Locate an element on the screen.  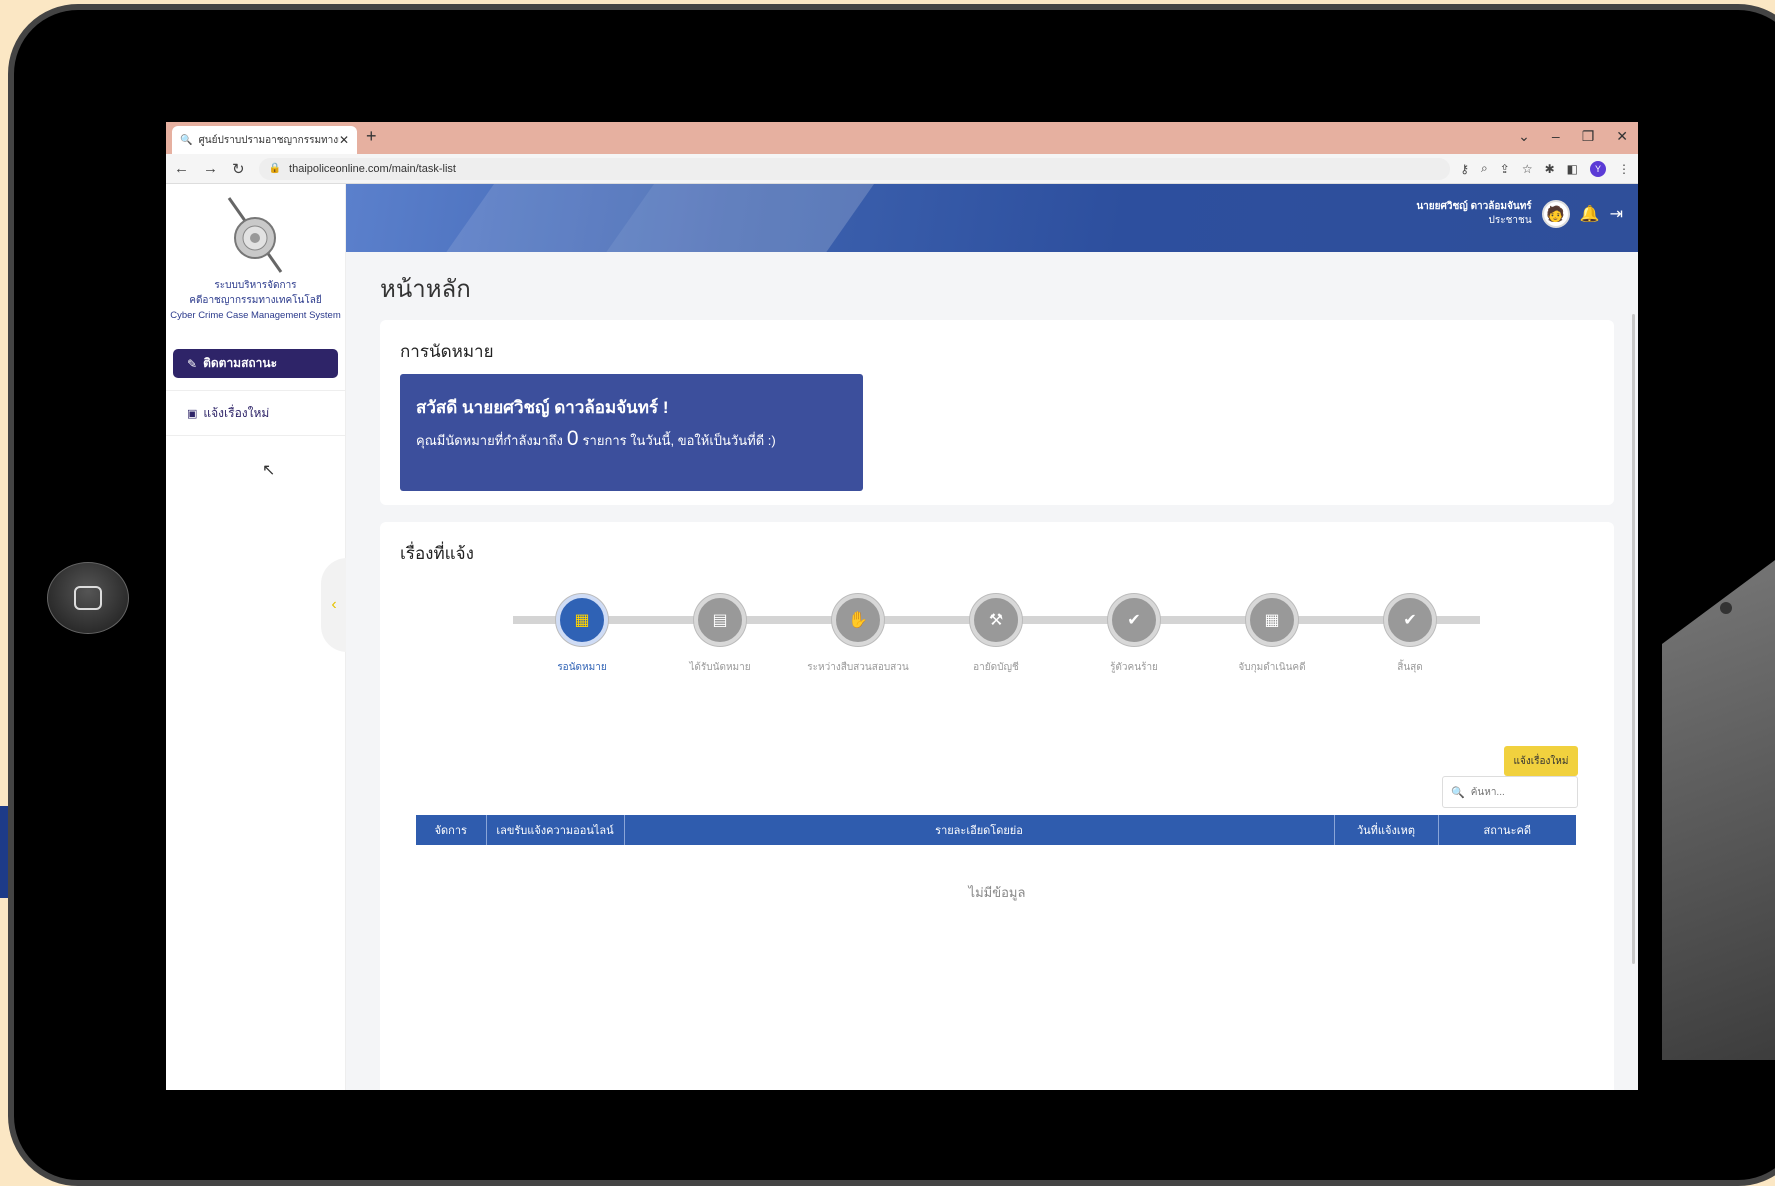
step-account-freeze: ⚒ อายัดบัญชี is located at coordinates (996, 629).